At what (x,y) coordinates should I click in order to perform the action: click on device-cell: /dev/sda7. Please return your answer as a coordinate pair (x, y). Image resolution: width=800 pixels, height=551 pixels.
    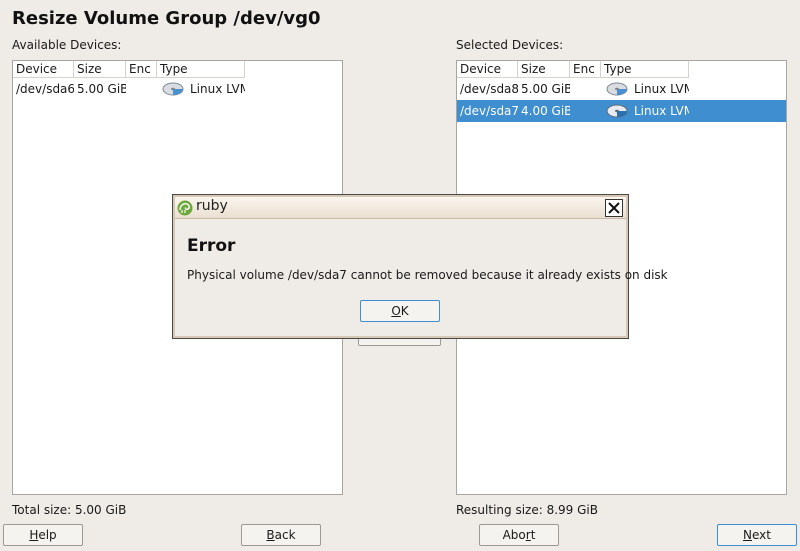
    Looking at the image, I should click on (489, 111).